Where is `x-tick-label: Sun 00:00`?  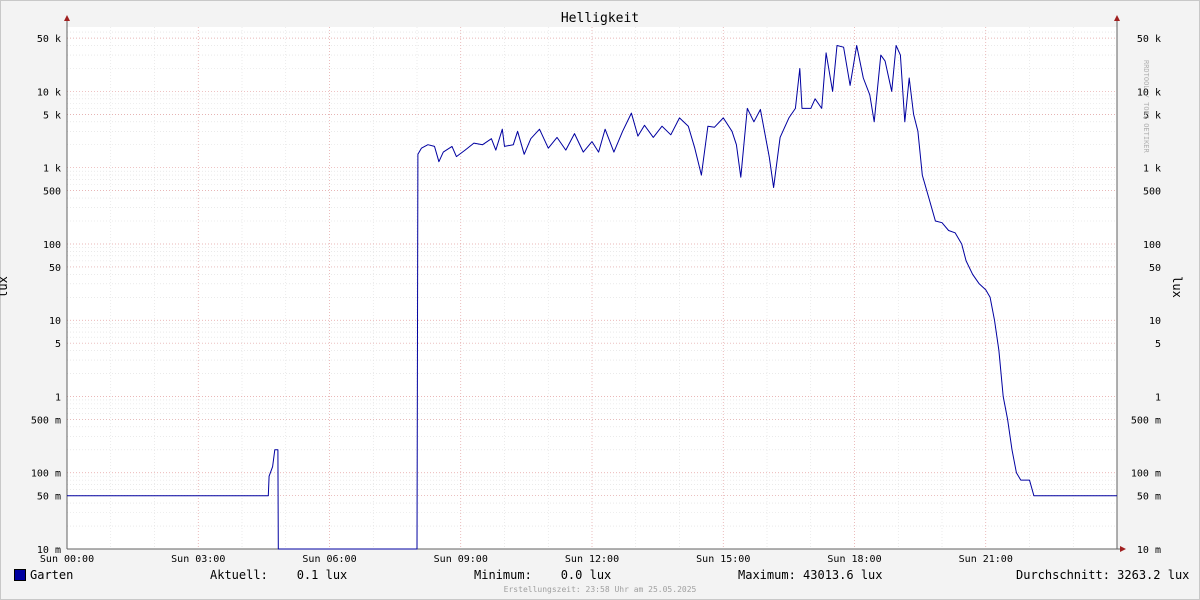
x-tick-label: Sun 00:00 is located at coordinates (67, 559).